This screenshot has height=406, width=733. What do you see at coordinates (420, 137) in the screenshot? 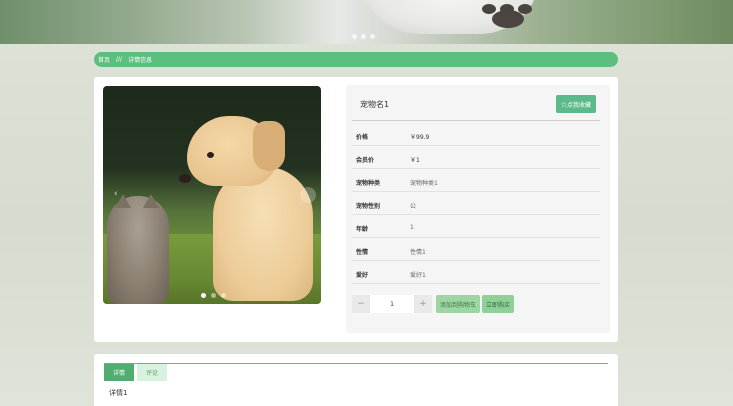
I see `attr-value: ￥99.9` at bounding box center [420, 137].